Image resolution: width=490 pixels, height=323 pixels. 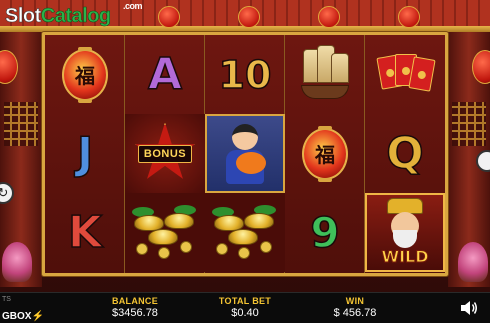 I want to click on red-envelope-icon, so click(x=405, y=75).